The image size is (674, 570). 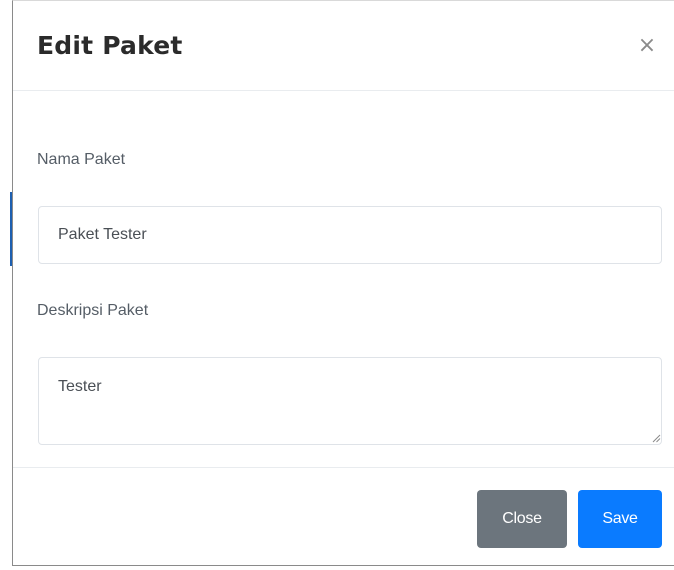 I want to click on close-button: Close, so click(x=522, y=519).